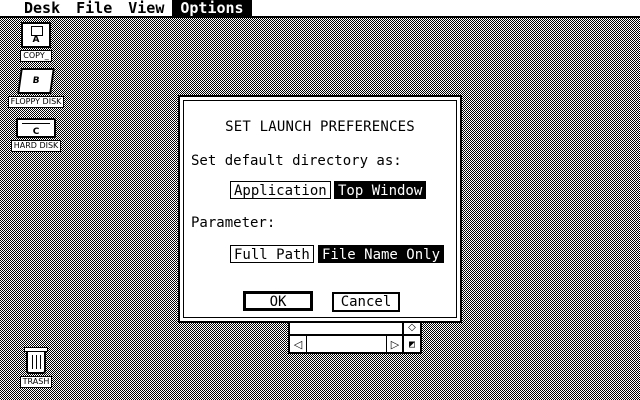 The height and width of the screenshot is (400, 640). Describe the element at coordinates (36, 56) in the screenshot. I see `desktop-icon-label: COPY_` at that location.